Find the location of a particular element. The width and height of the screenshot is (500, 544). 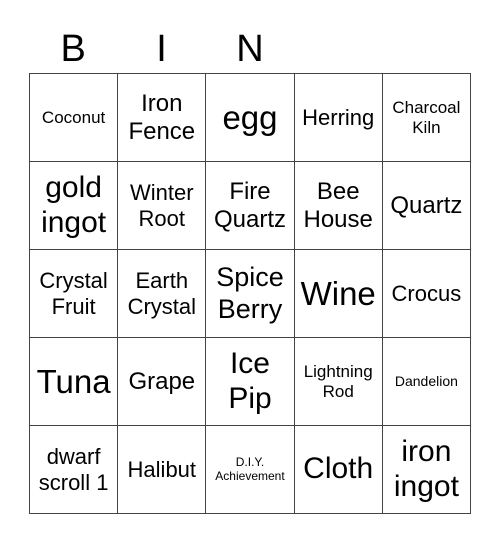

bingo-cell: Bee House is located at coordinates (338, 206).